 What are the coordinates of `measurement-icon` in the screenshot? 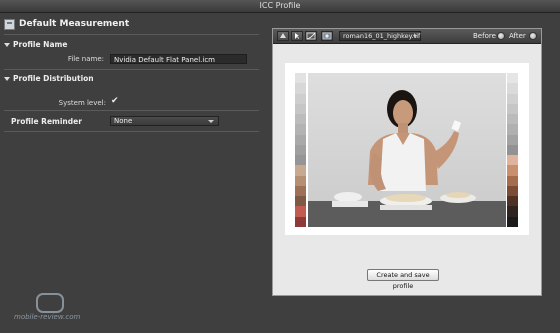 It's located at (9, 24).